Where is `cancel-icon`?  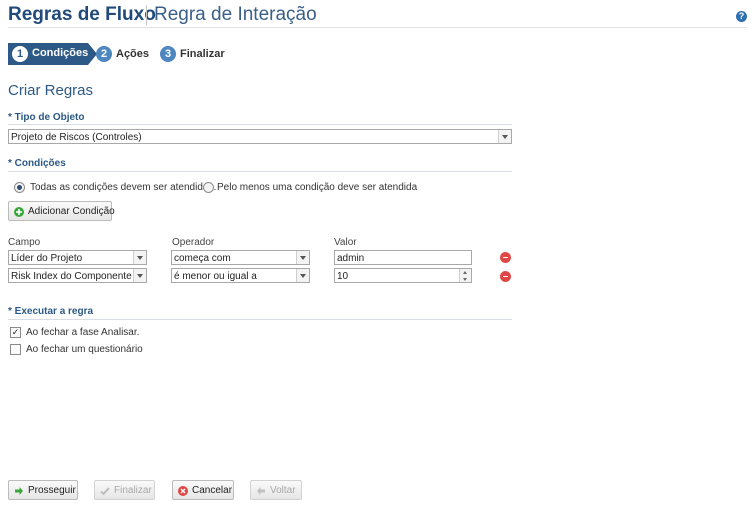 cancel-icon is located at coordinates (183, 491).